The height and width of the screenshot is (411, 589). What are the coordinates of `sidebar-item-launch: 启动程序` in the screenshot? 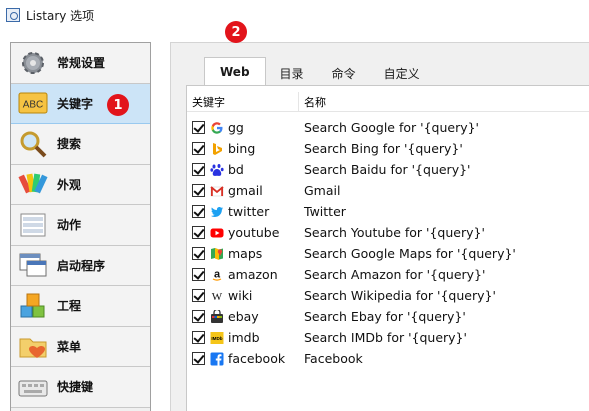 It's located at (80, 265).